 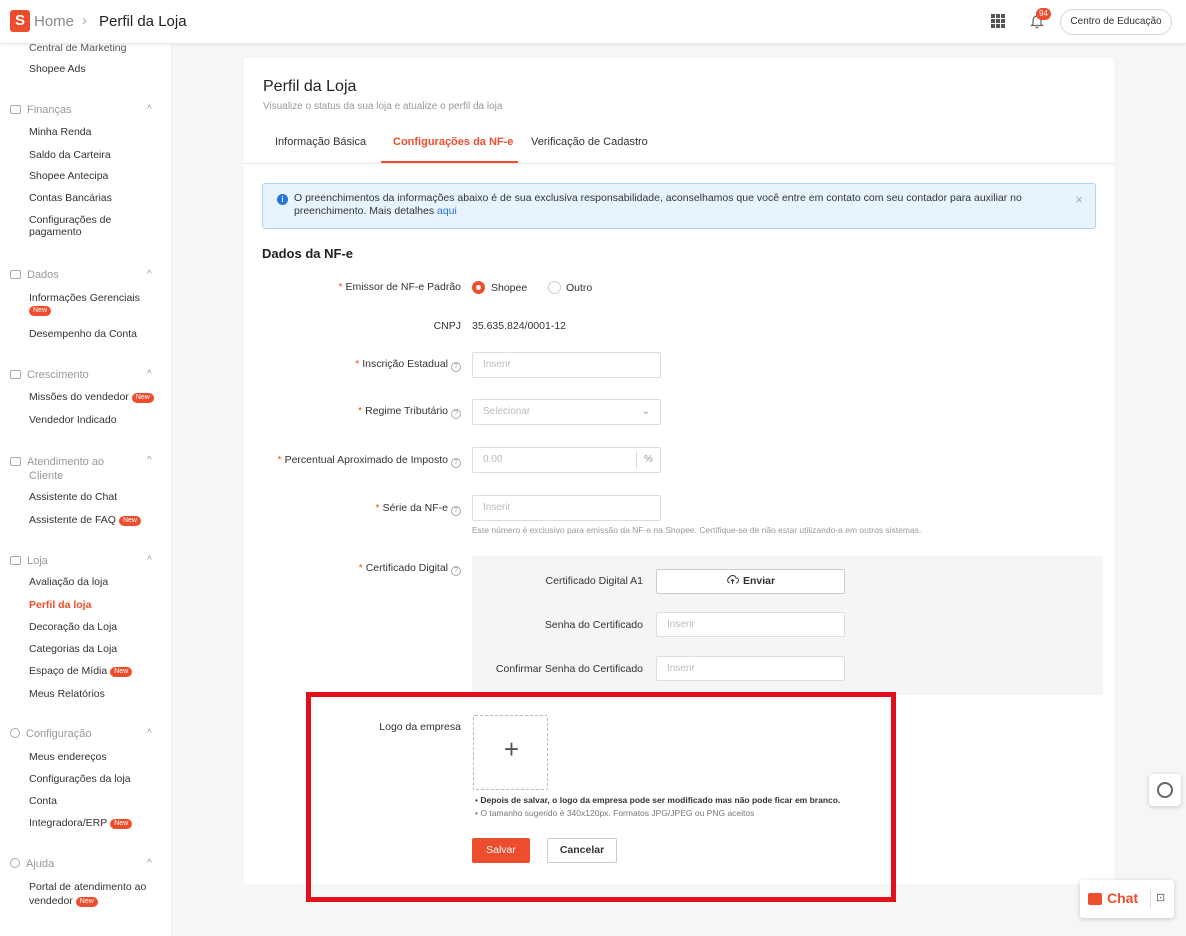 I want to click on notification-badge: 94, so click(x=1043, y=14).